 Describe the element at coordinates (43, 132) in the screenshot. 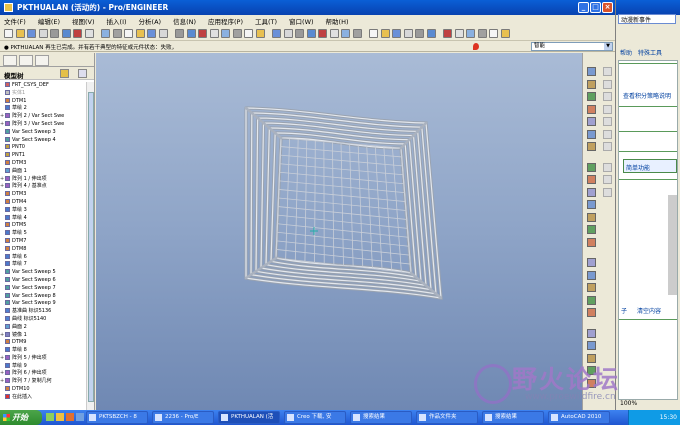

I see `tree-node: Var Sect Sweep 3` at that location.